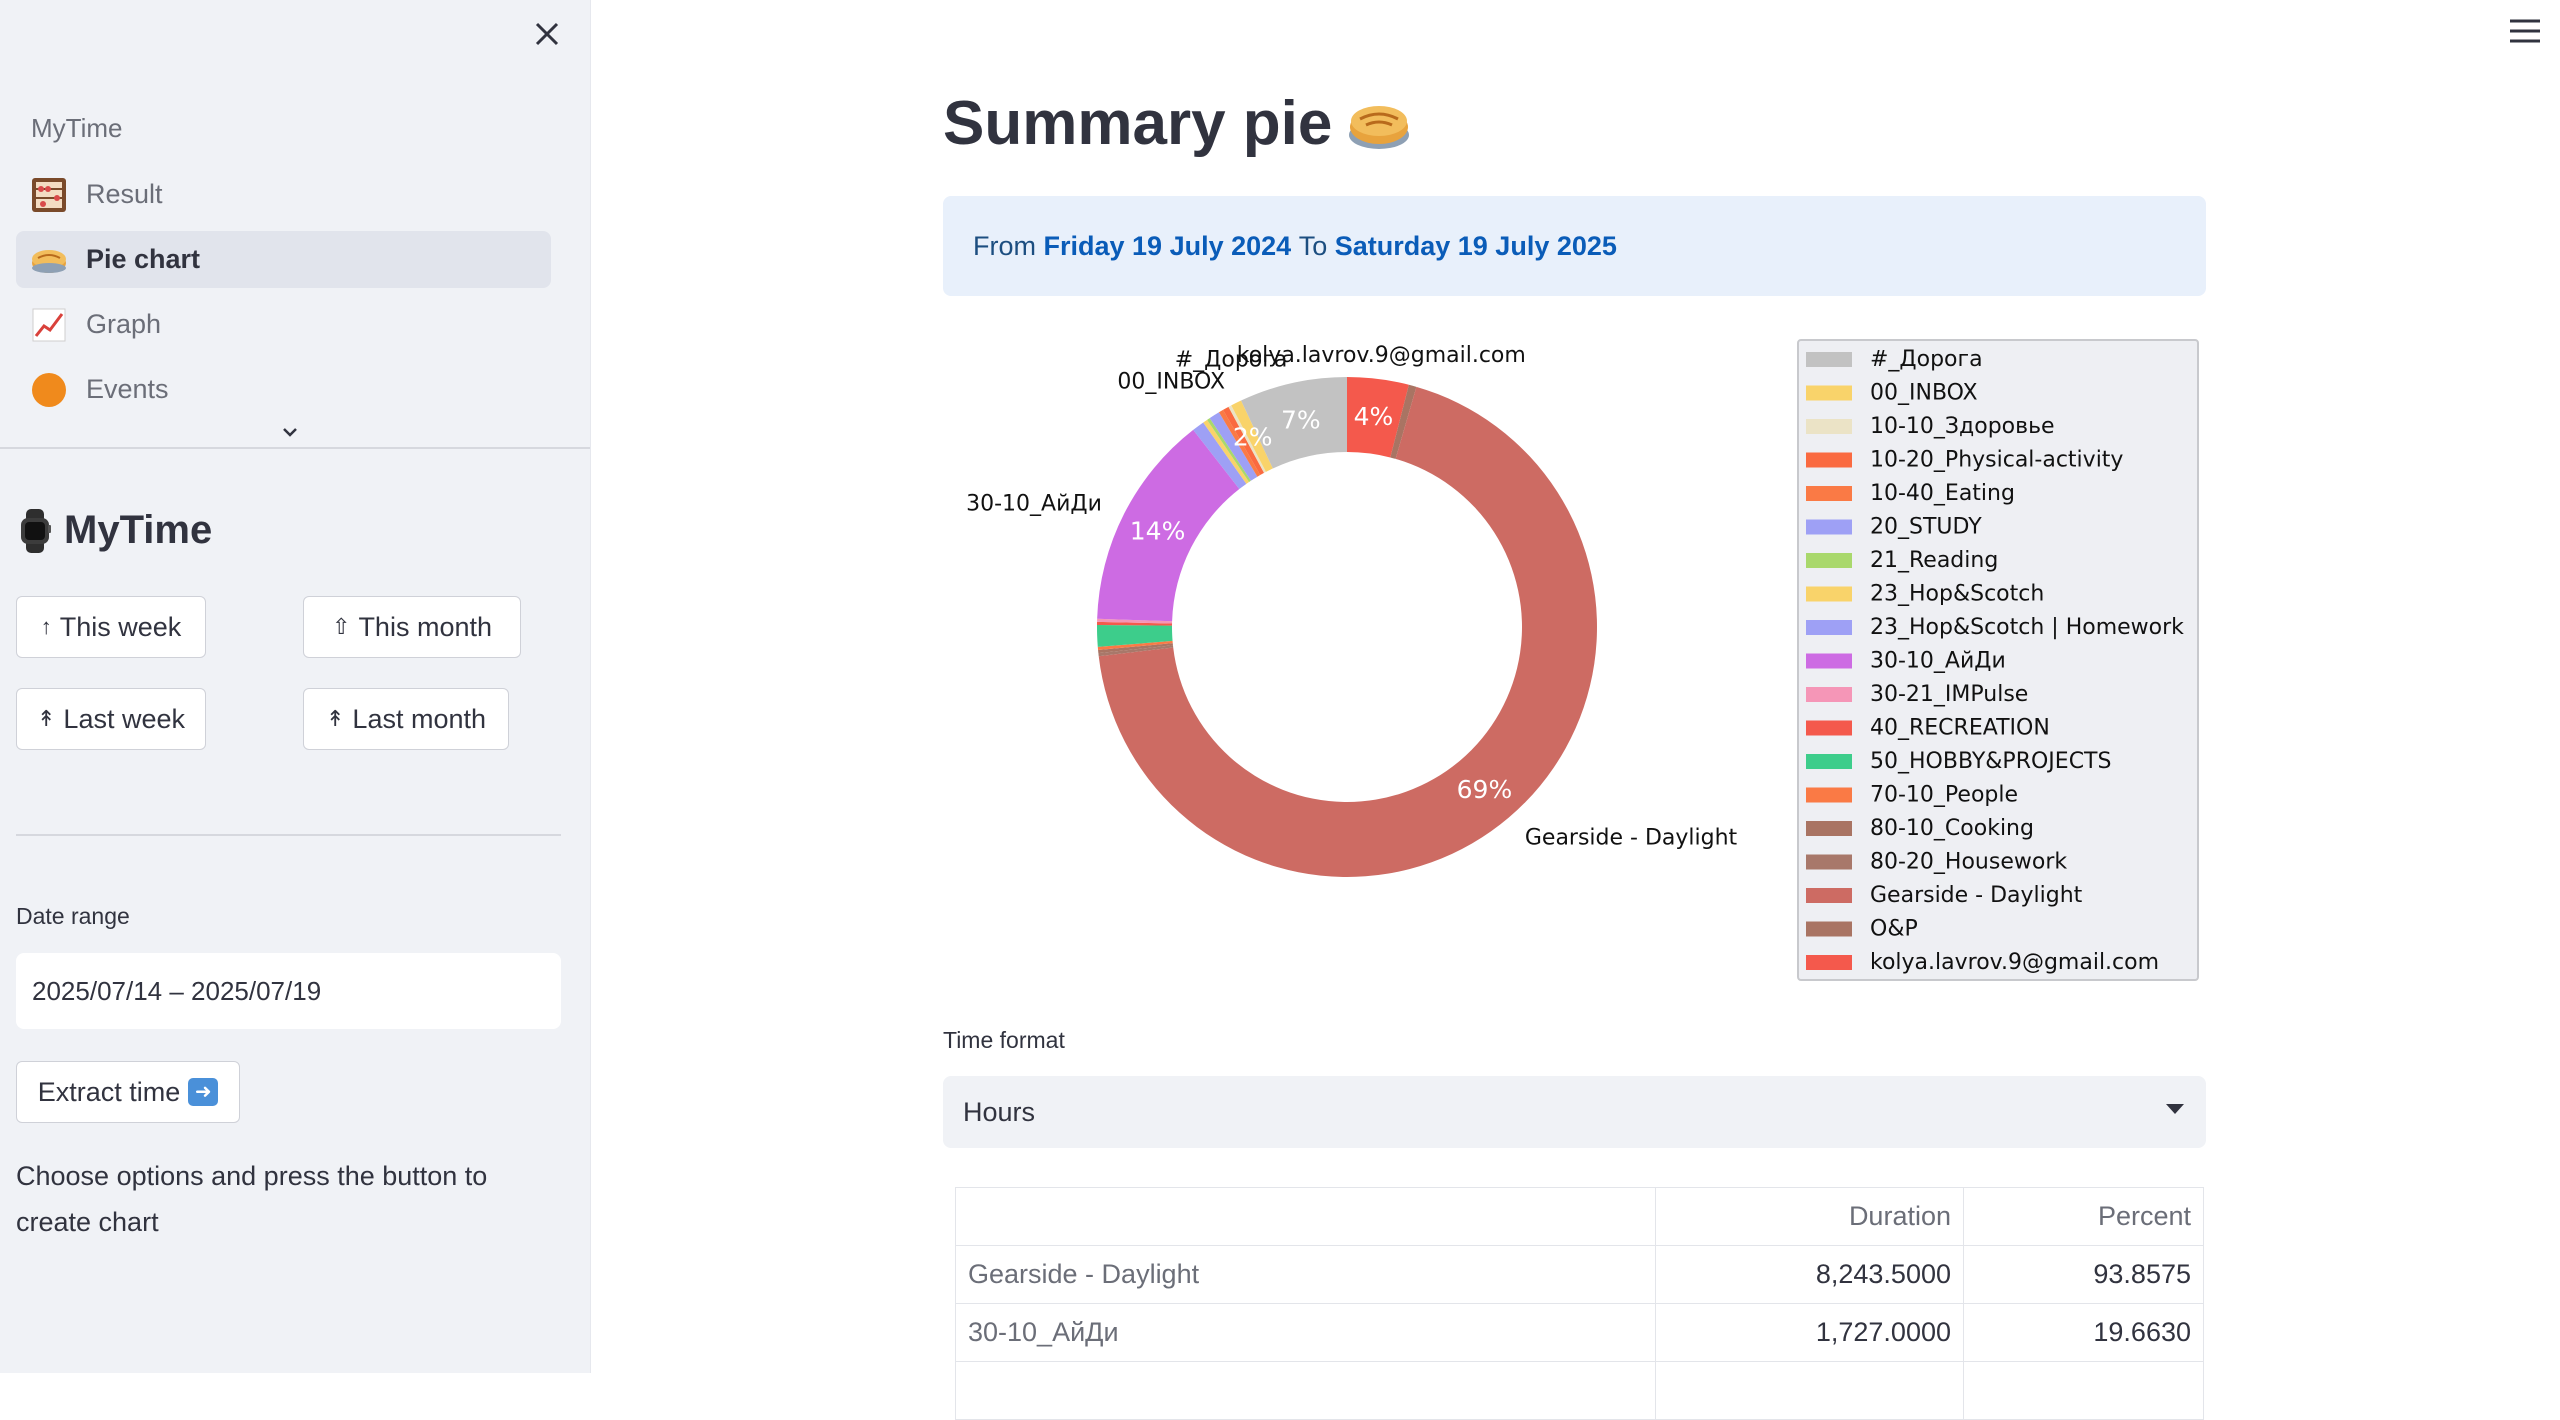 This screenshot has height=1420, width=2560. I want to click on slice-outer-label: #_Дорога, so click(1231, 360).